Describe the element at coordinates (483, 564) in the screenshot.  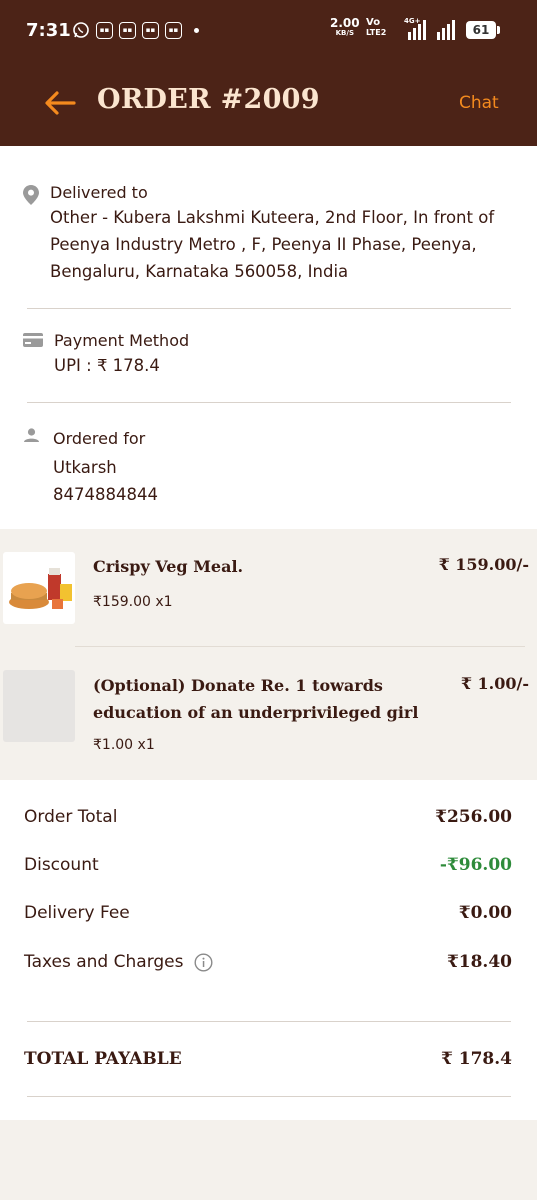
I see `item-price: ₹ 159.00/-` at that location.